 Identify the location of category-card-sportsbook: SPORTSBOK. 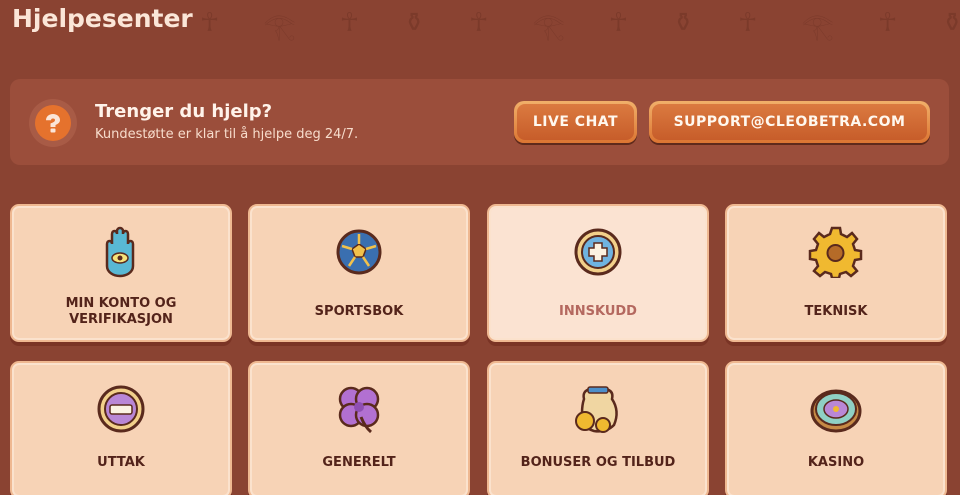
(359, 273).